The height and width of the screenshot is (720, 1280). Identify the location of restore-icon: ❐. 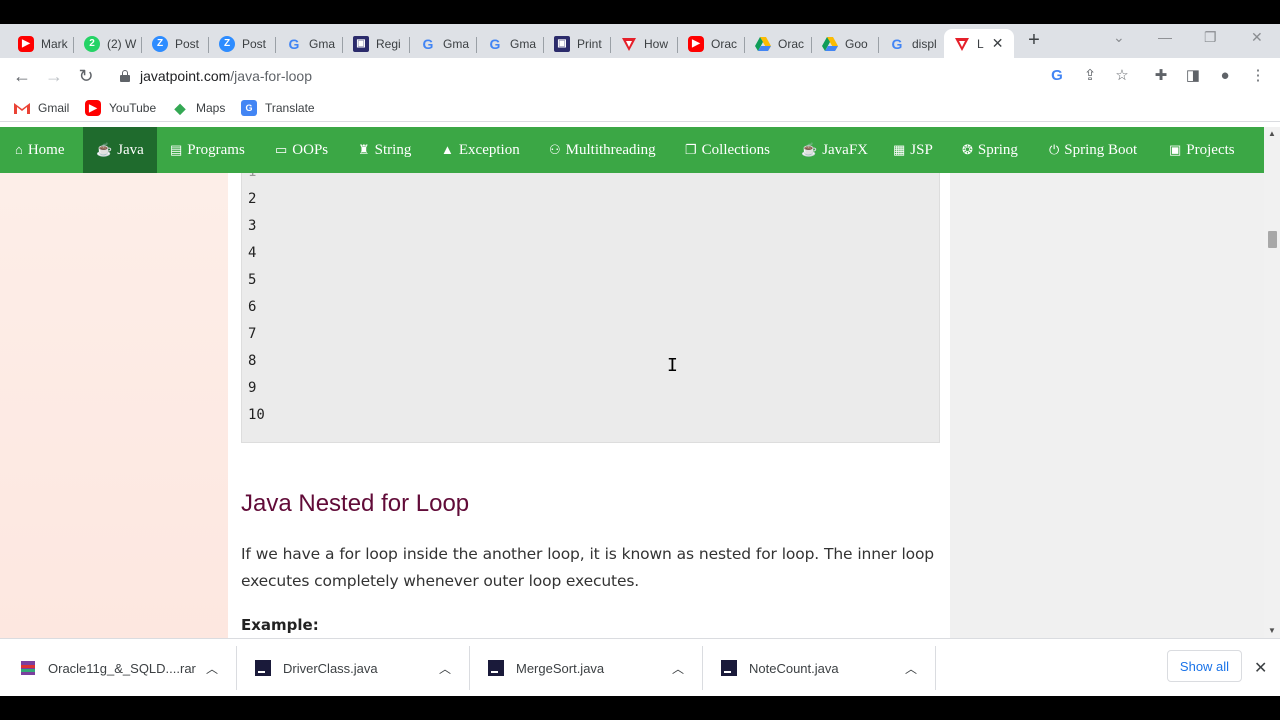
(1210, 37).